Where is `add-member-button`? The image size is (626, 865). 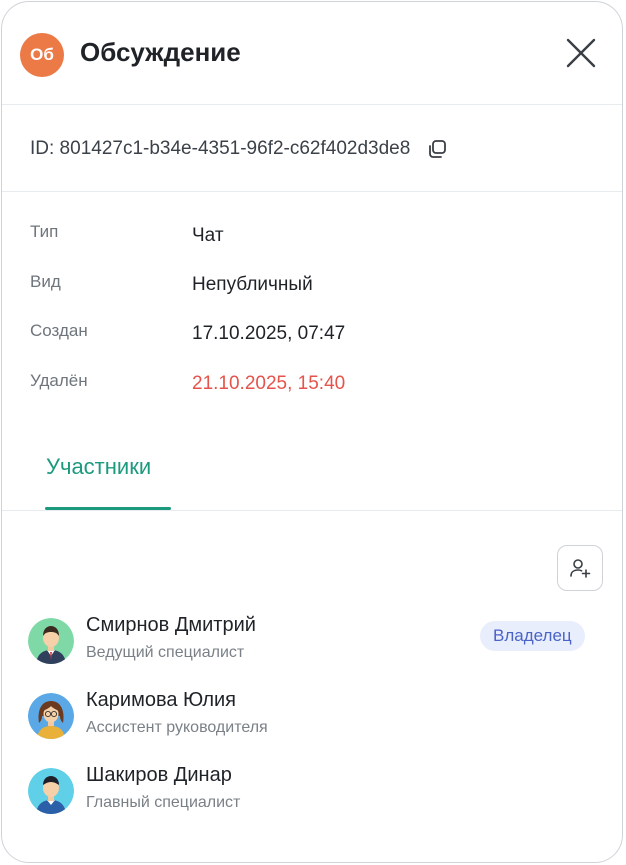
add-member-button is located at coordinates (580, 568).